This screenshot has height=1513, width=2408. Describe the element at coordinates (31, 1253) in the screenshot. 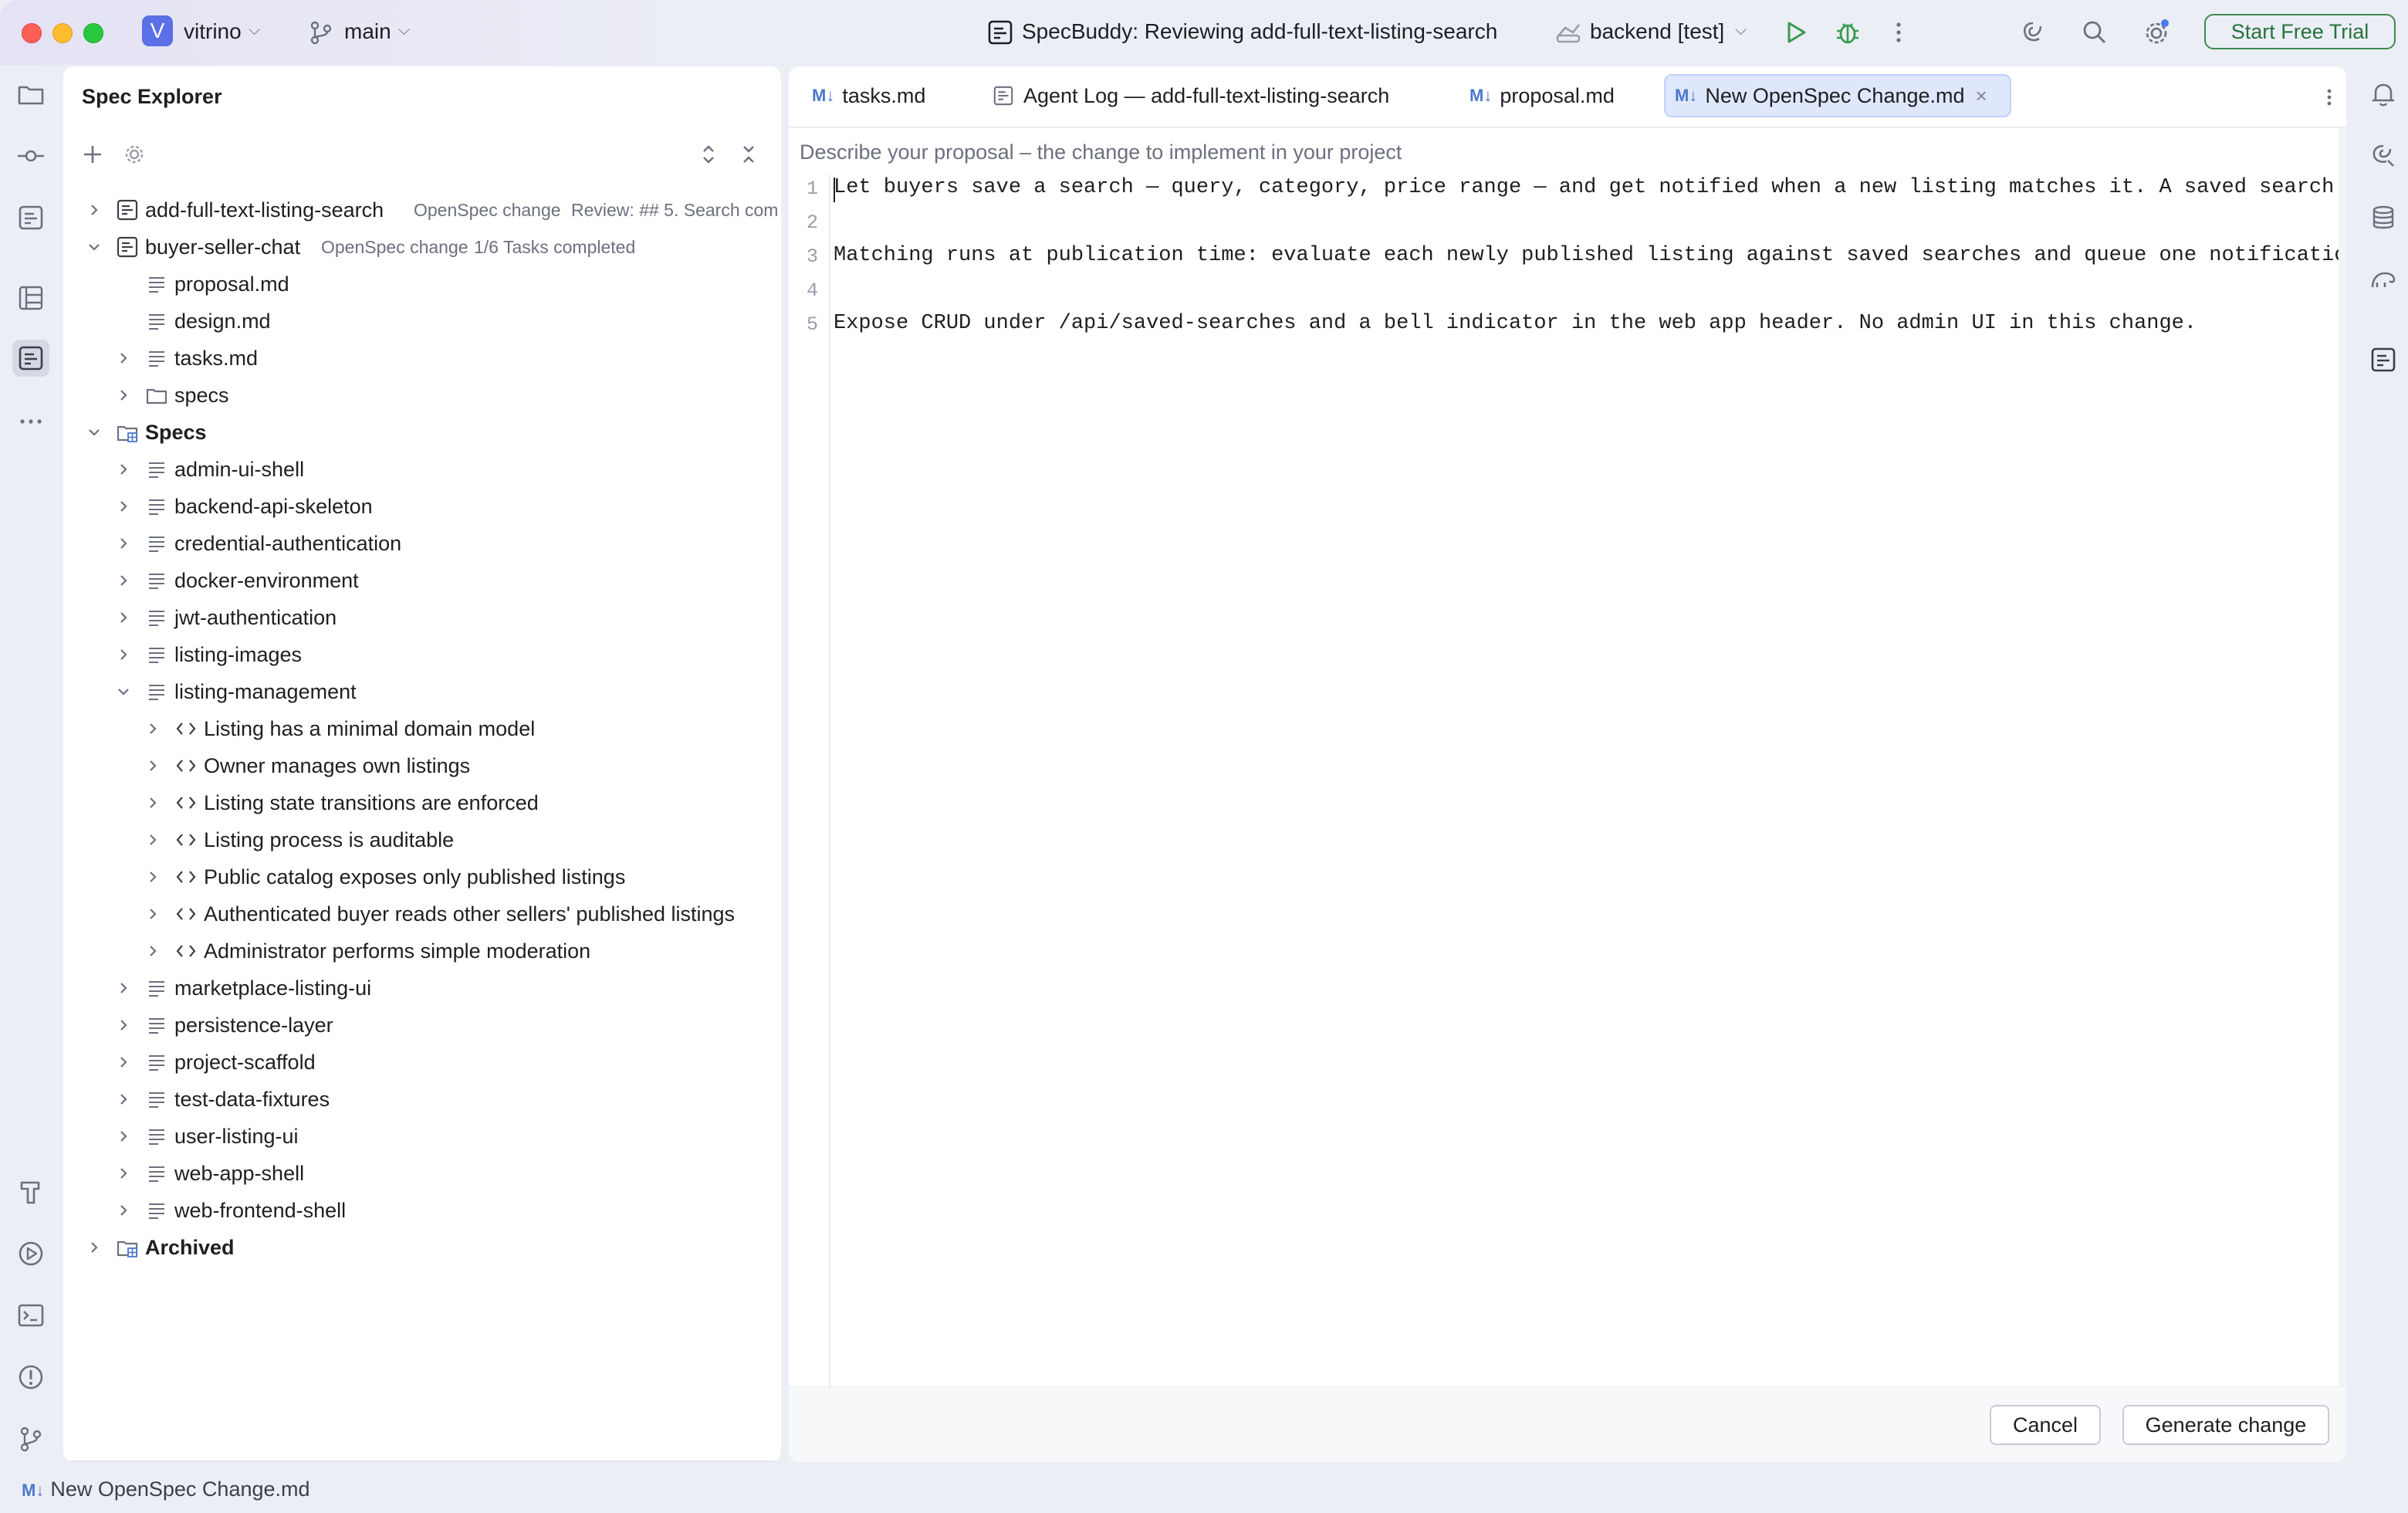

I see `services-run-icon` at that location.